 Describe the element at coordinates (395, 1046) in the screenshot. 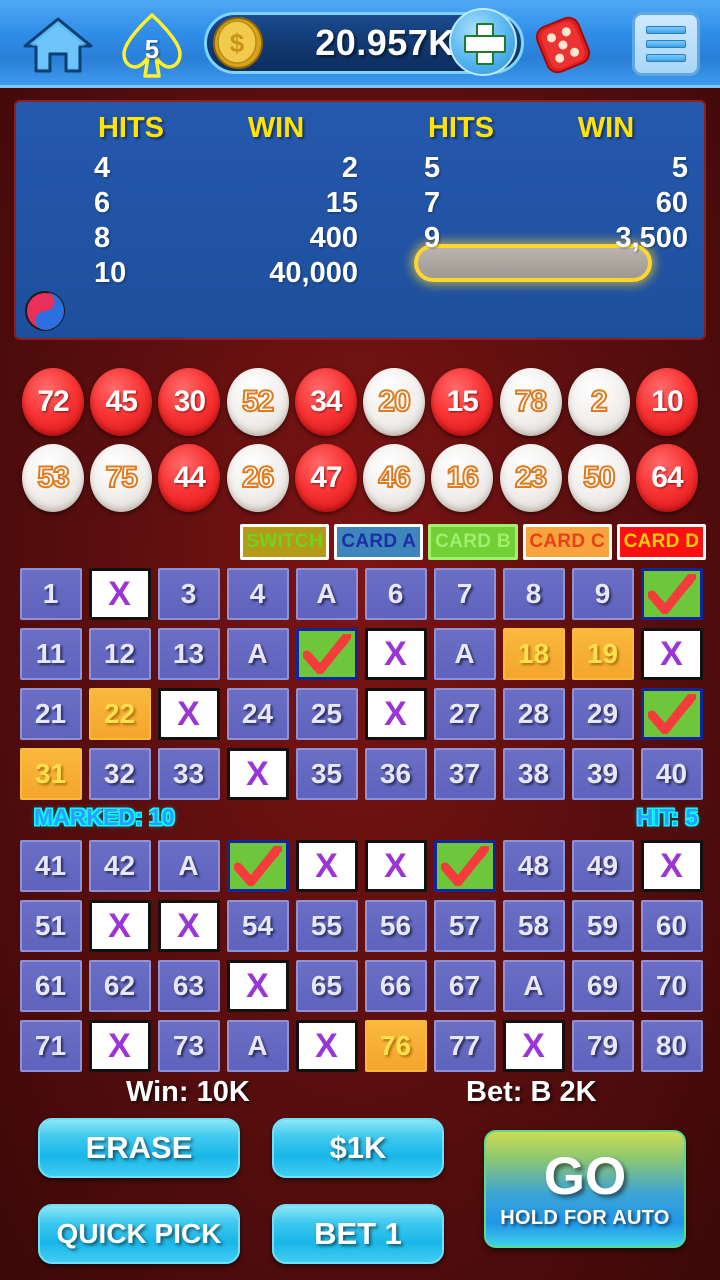

I see `keno-cell: 76` at that location.